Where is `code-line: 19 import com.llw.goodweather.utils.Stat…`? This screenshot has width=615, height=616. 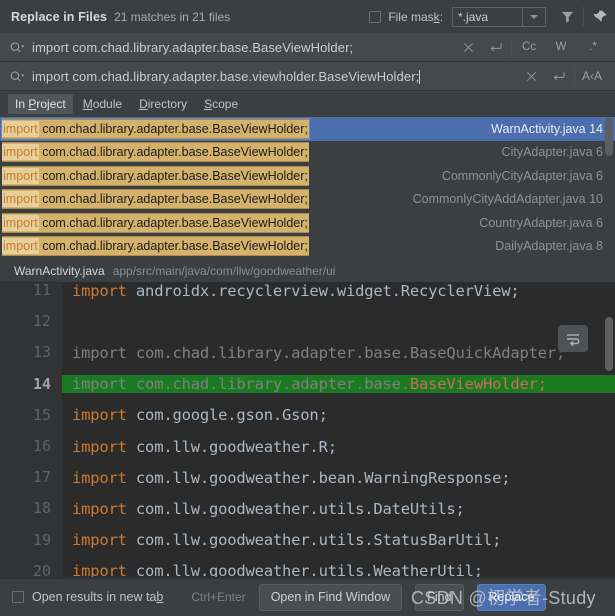 code-line: 19 import com.llw.goodweather.utils.Stat… is located at coordinates (307, 540).